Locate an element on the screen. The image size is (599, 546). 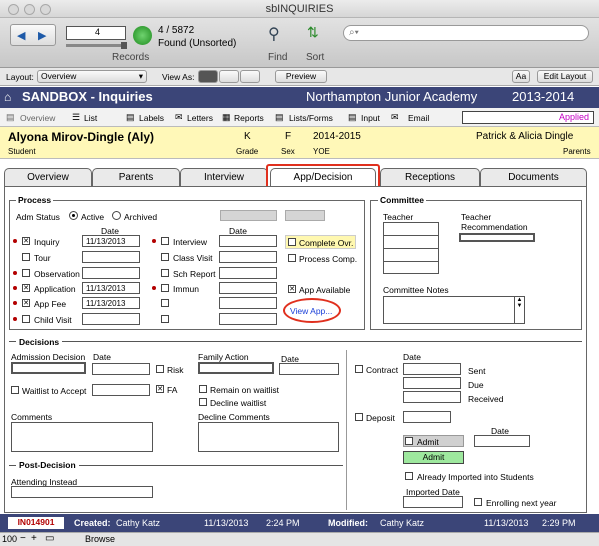
comments-field is located at coordinates (82, 437).